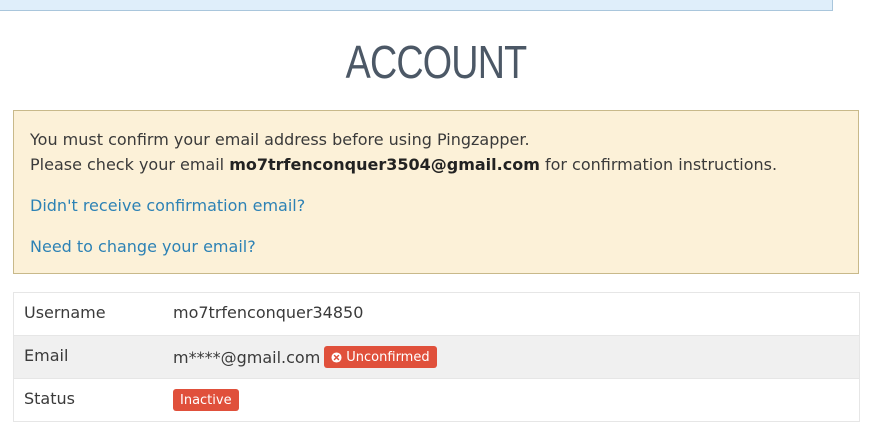 Image resolution: width=877 pixels, height=422 pixels. Describe the element at coordinates (658, 164) in the screenshot. I see `alert-line2-suffix: for confirmation instructions.` at that location.